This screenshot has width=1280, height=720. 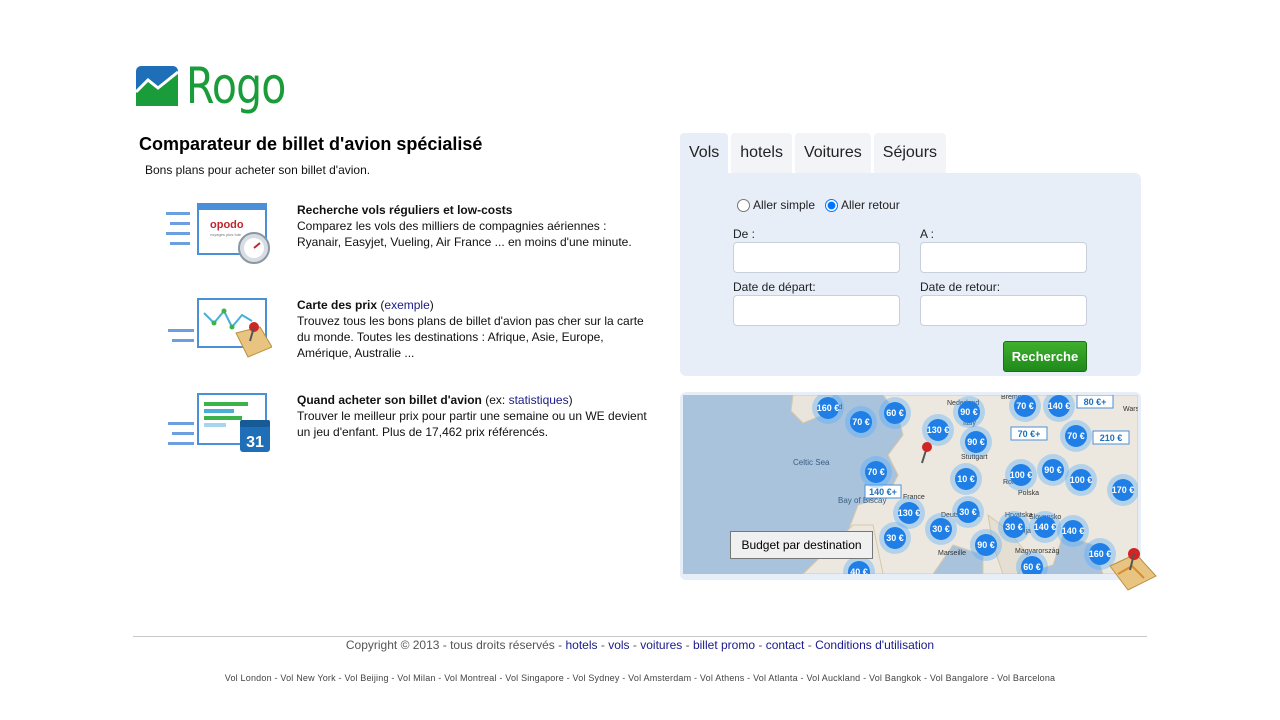 What do you see at coordinates (1045, 356) in the screenshot?
I see `search-button: Recherche` at bounding box center [1045, 356].